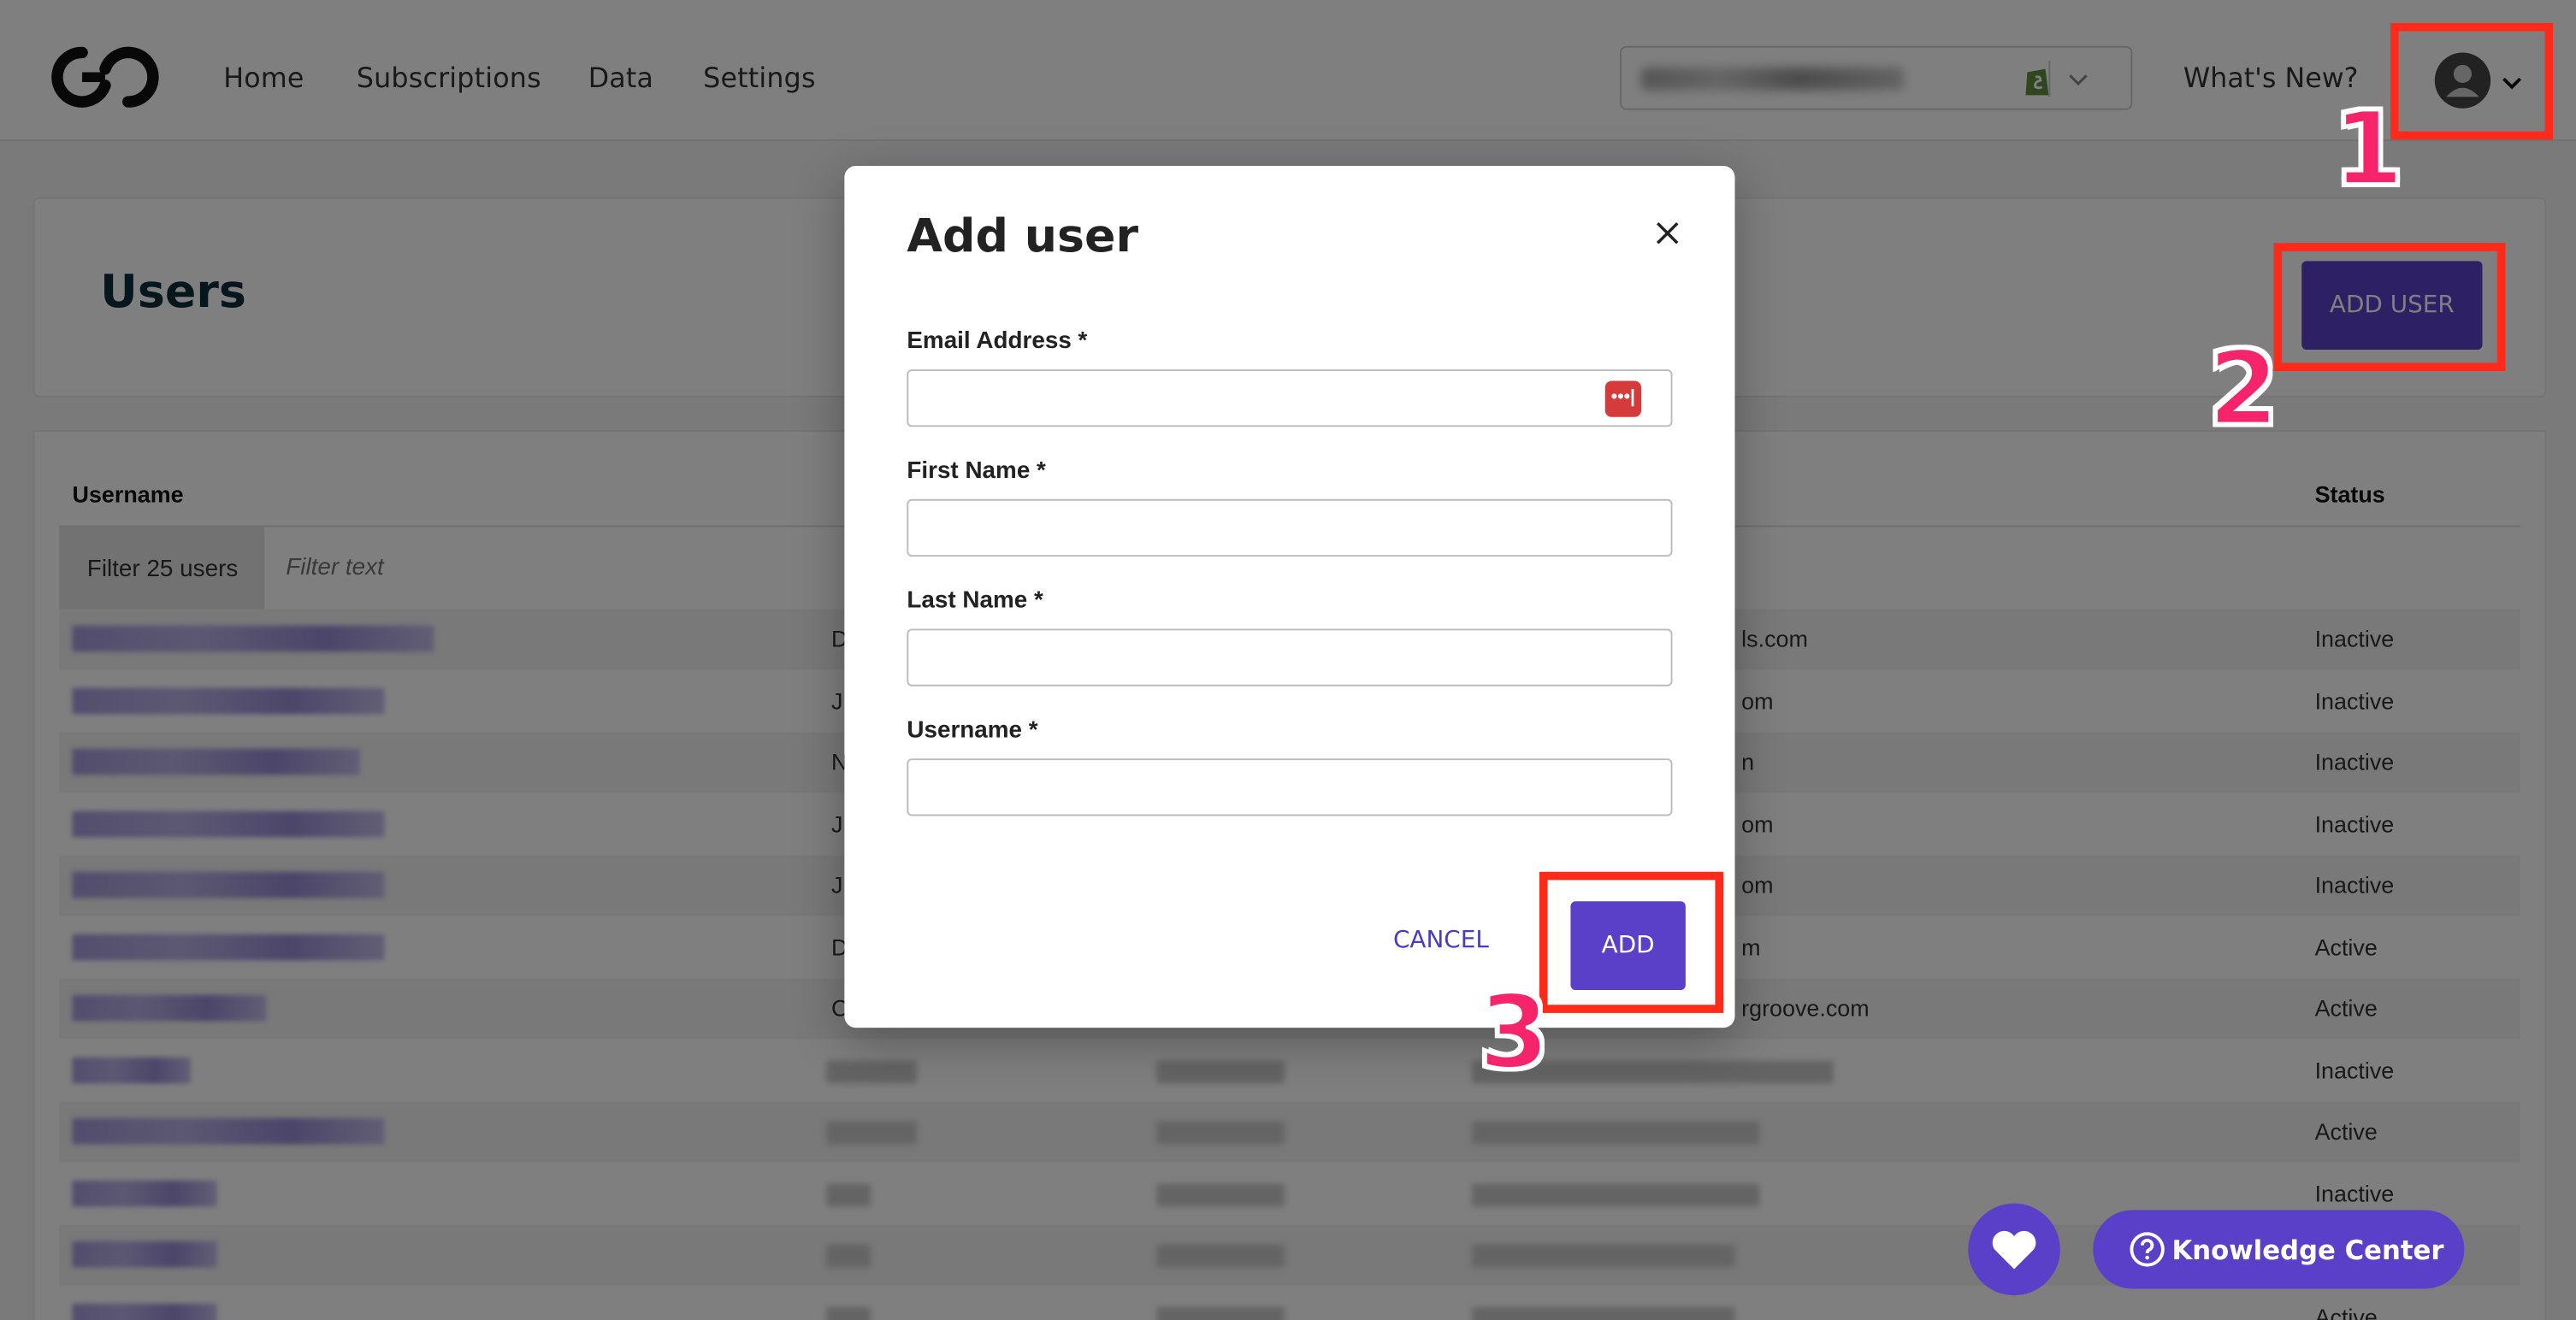  I want to click on email-label: Email Address *, so click(998, 341).